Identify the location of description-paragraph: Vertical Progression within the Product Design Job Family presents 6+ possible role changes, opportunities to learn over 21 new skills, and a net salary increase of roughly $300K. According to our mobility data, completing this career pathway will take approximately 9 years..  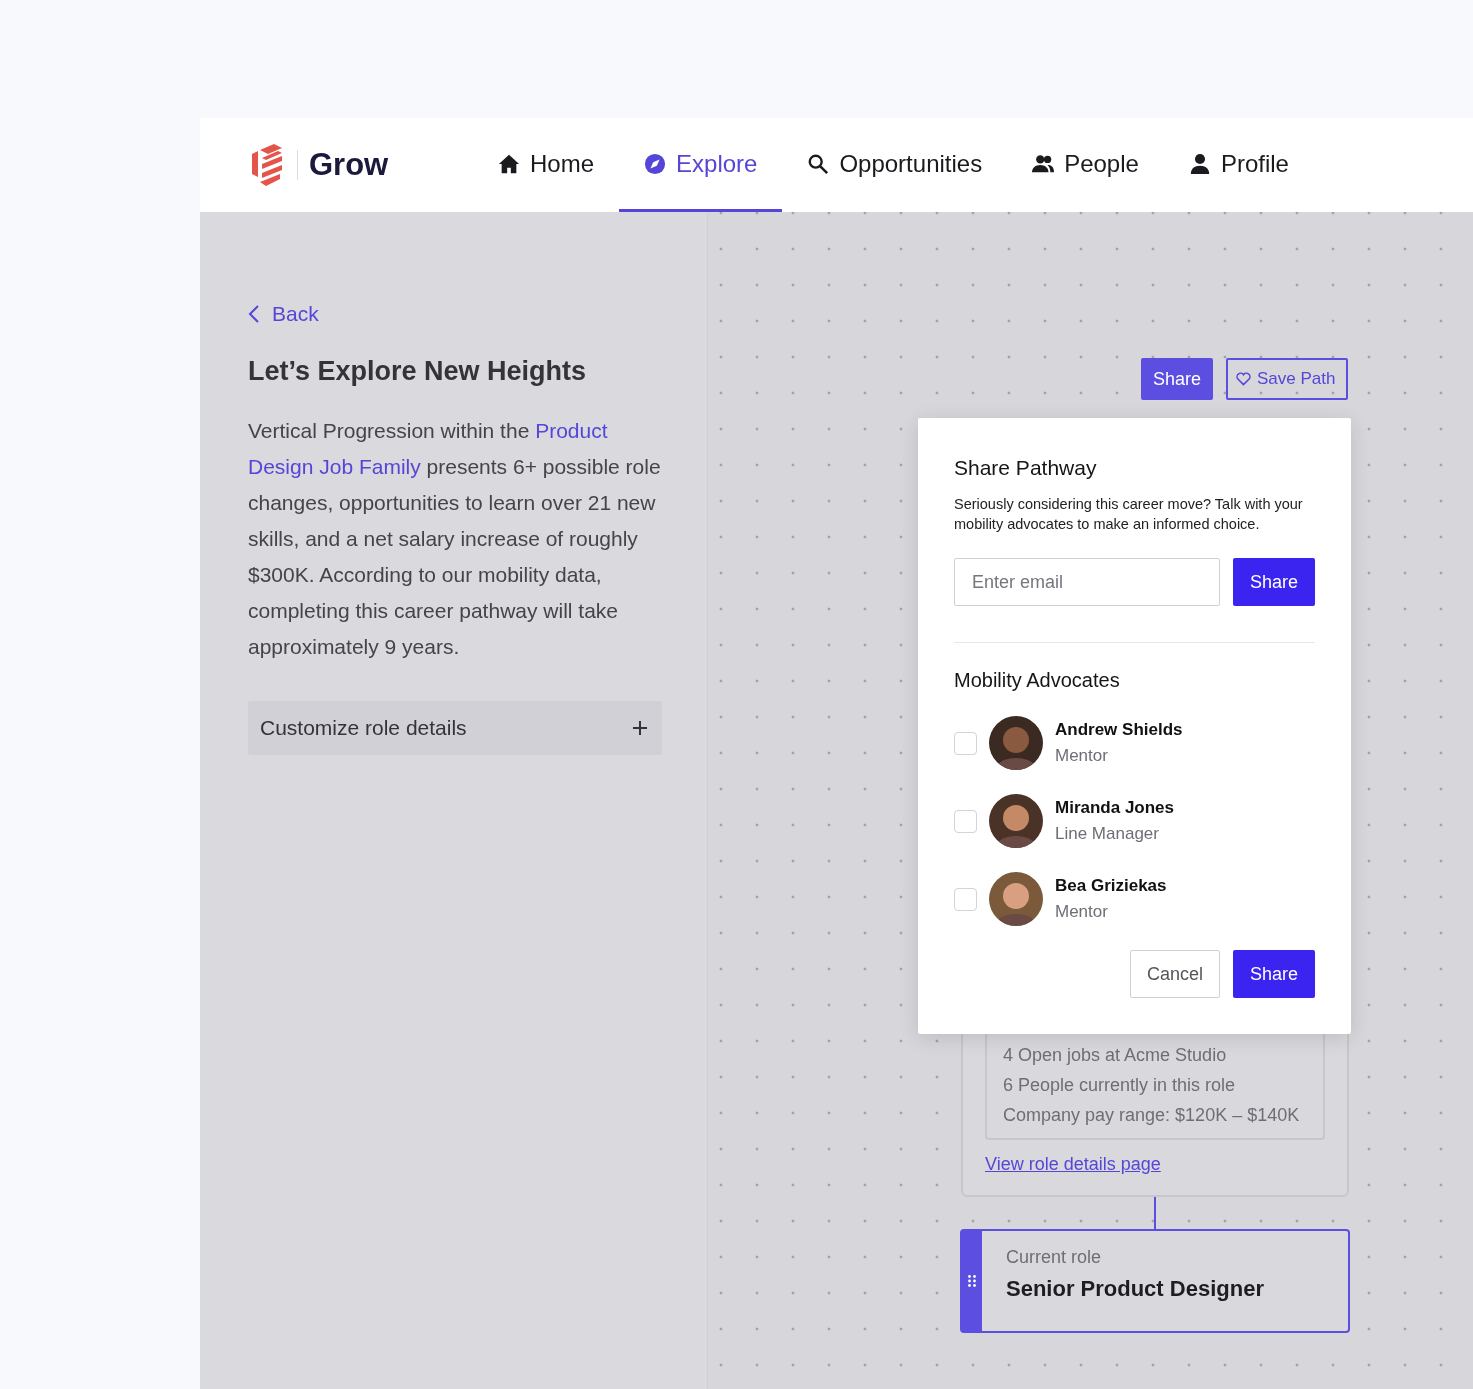
(454, 539).